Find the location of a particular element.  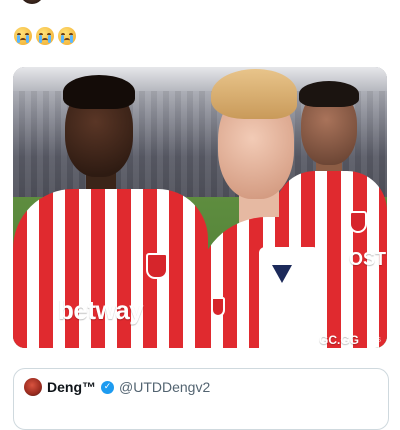

sponsor-text-betway: betway is located at coordinates (101, 310).